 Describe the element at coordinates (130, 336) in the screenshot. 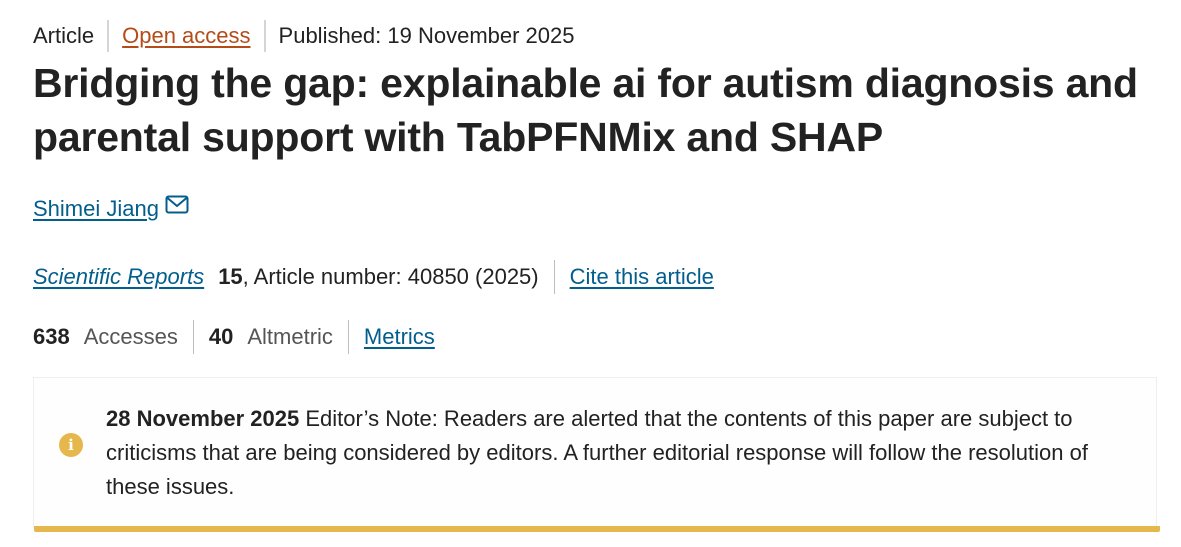

I see `accesses-label: Accesses` at that location.